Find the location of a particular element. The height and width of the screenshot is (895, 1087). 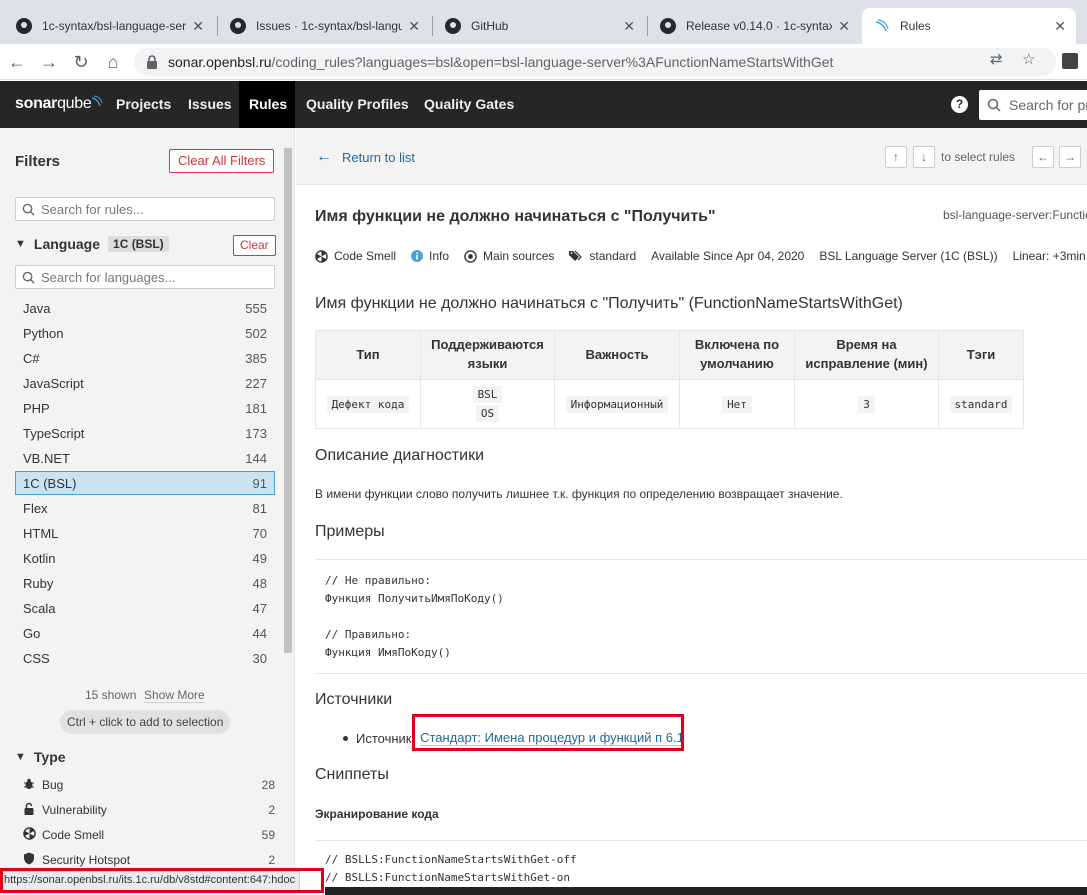

language-item: C# 385 is located at coordinates (145, 358).